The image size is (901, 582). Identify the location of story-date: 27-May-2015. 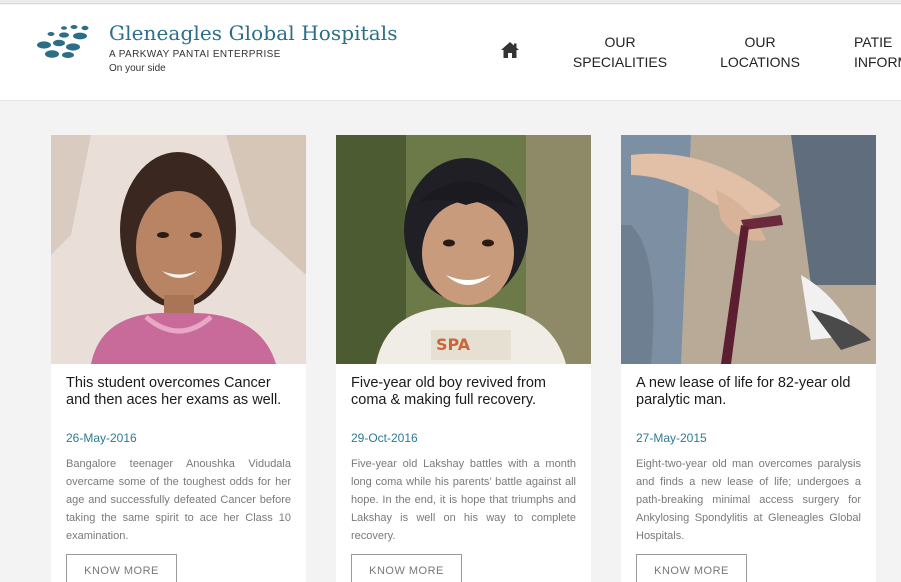
(671, 438).